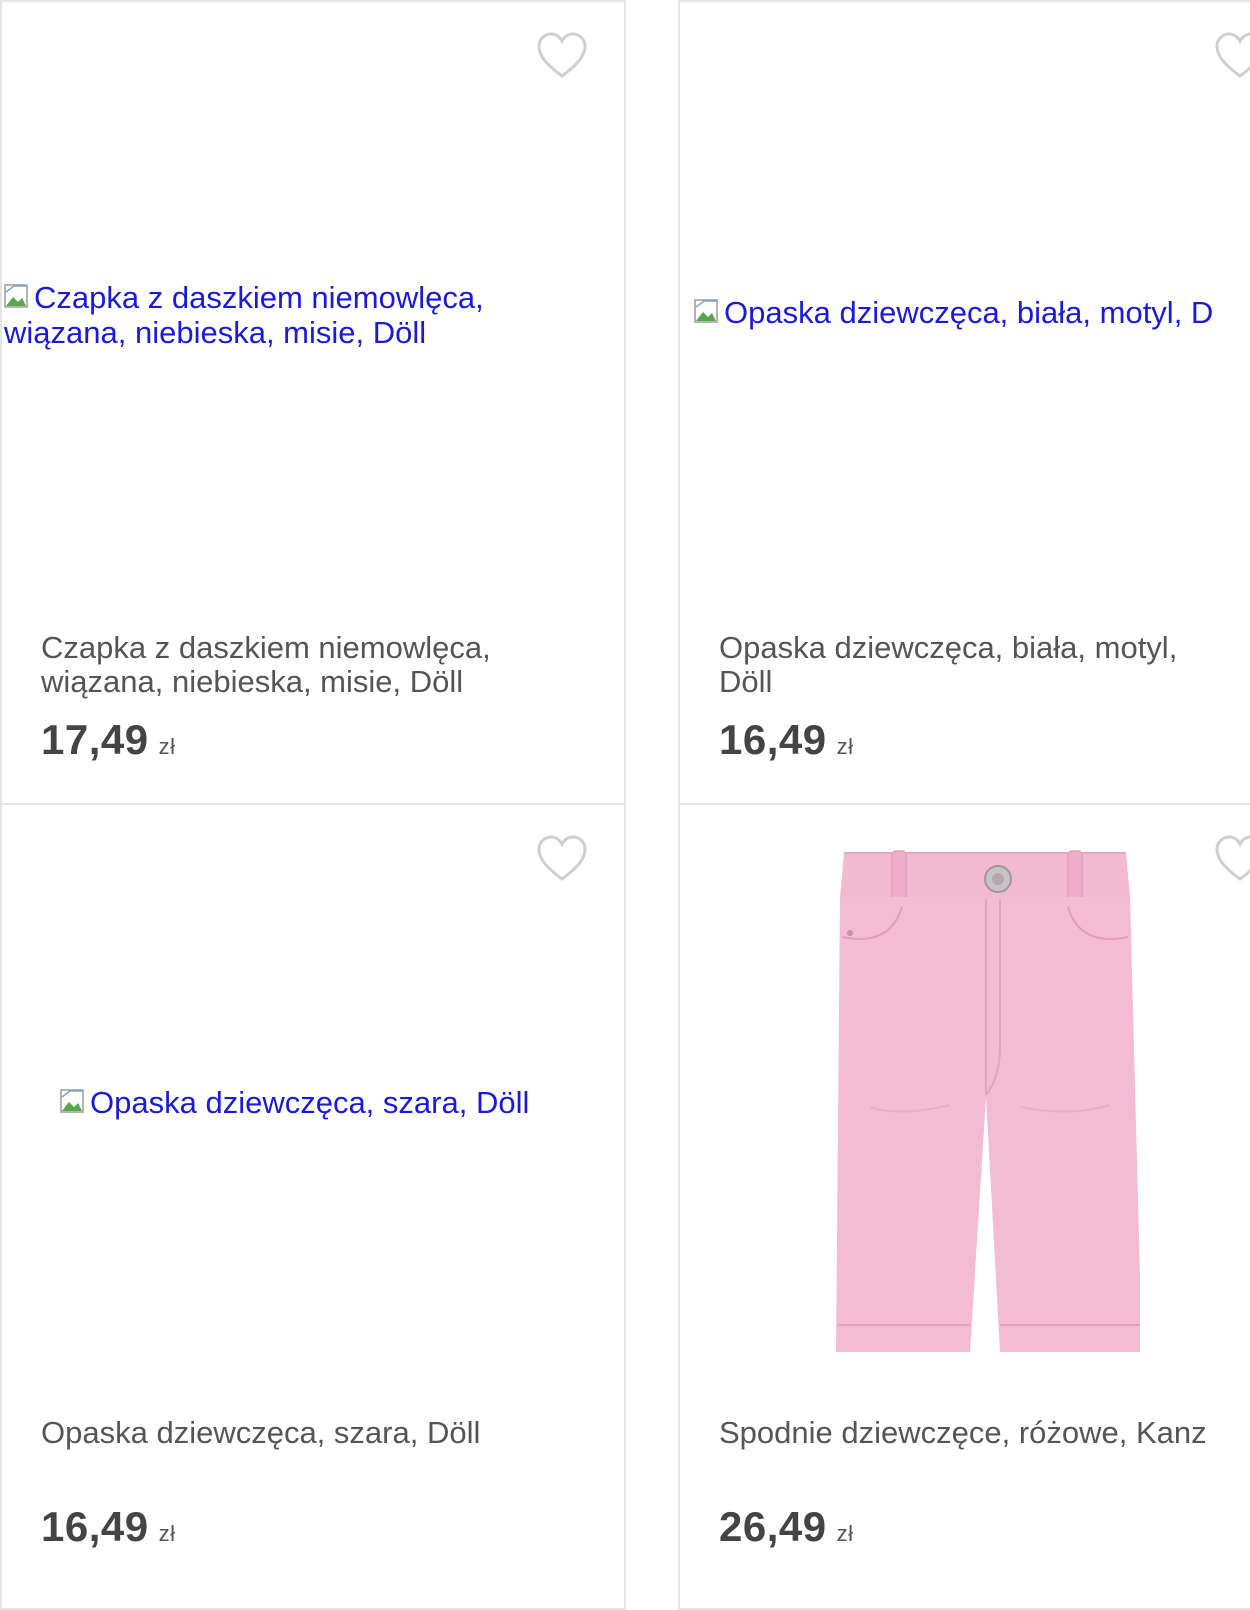 The width and height of the screenshot is (1250, 1610). What do you see at coordinates (294, 1102) in the screenshot?
I see `product-image-alt: Opaska dziewczęca, szara, Döll` at bounding box center [294, 1102].